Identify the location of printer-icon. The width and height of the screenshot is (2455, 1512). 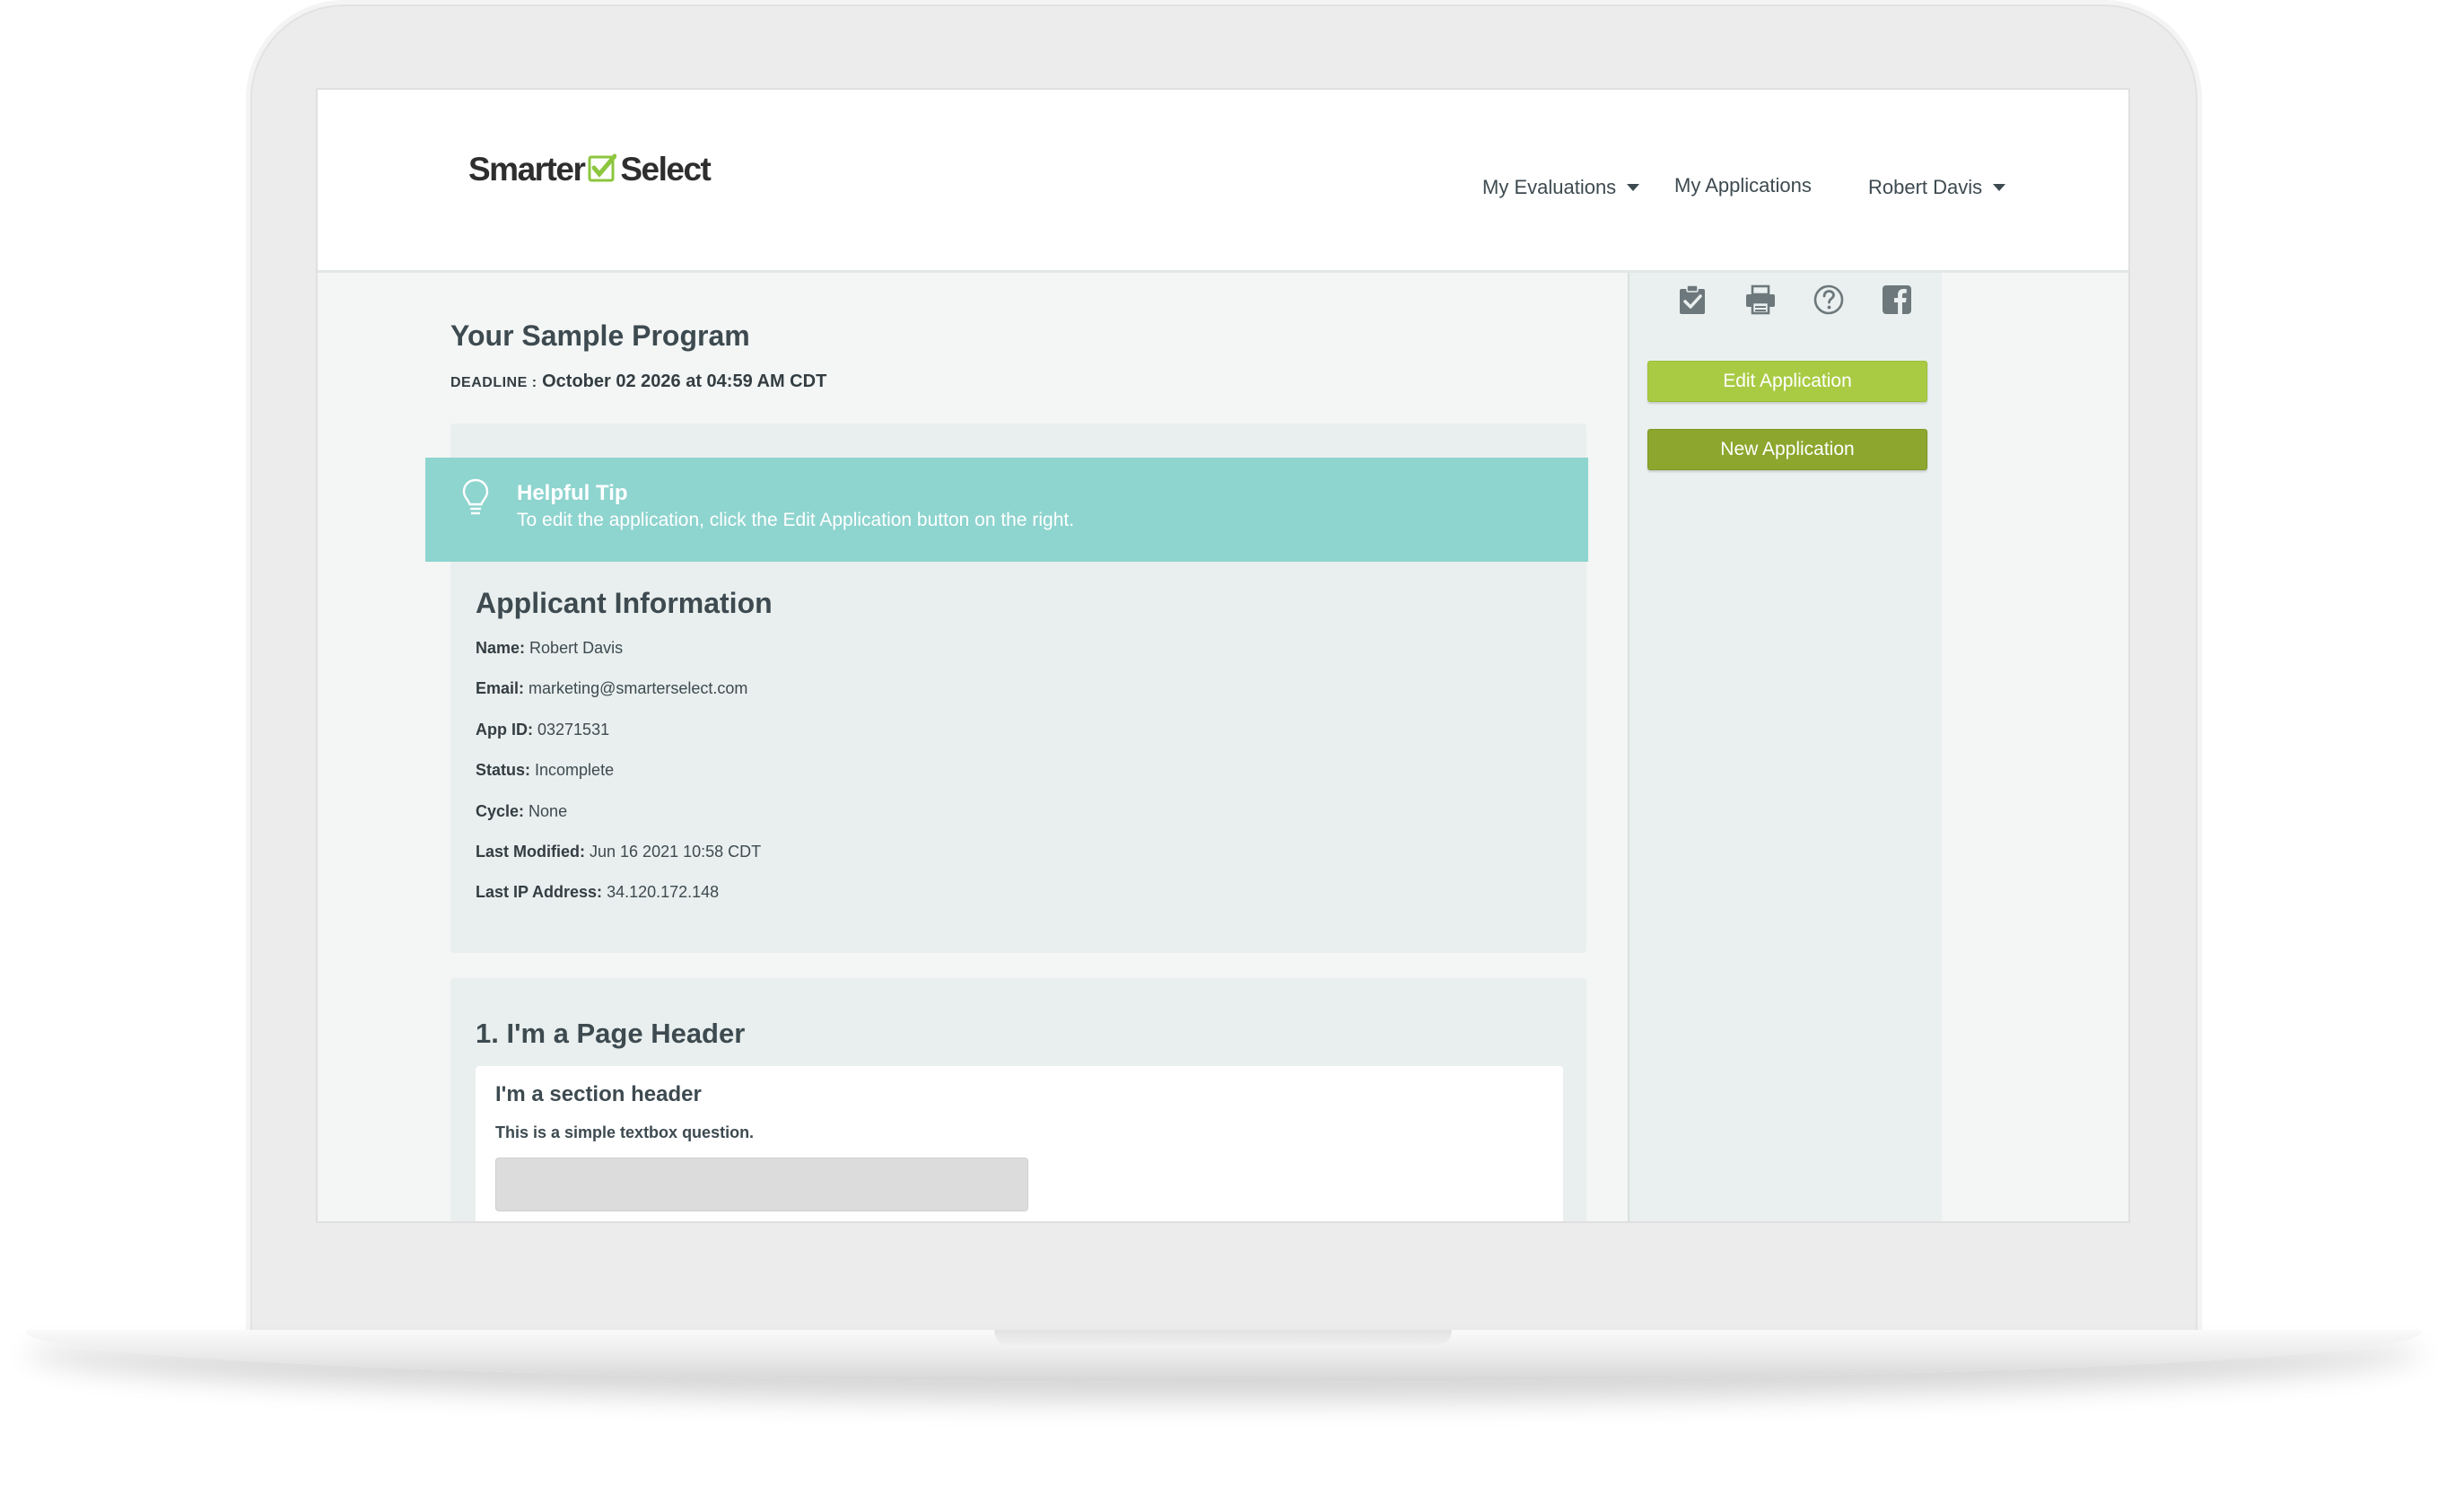
(1760, 300).